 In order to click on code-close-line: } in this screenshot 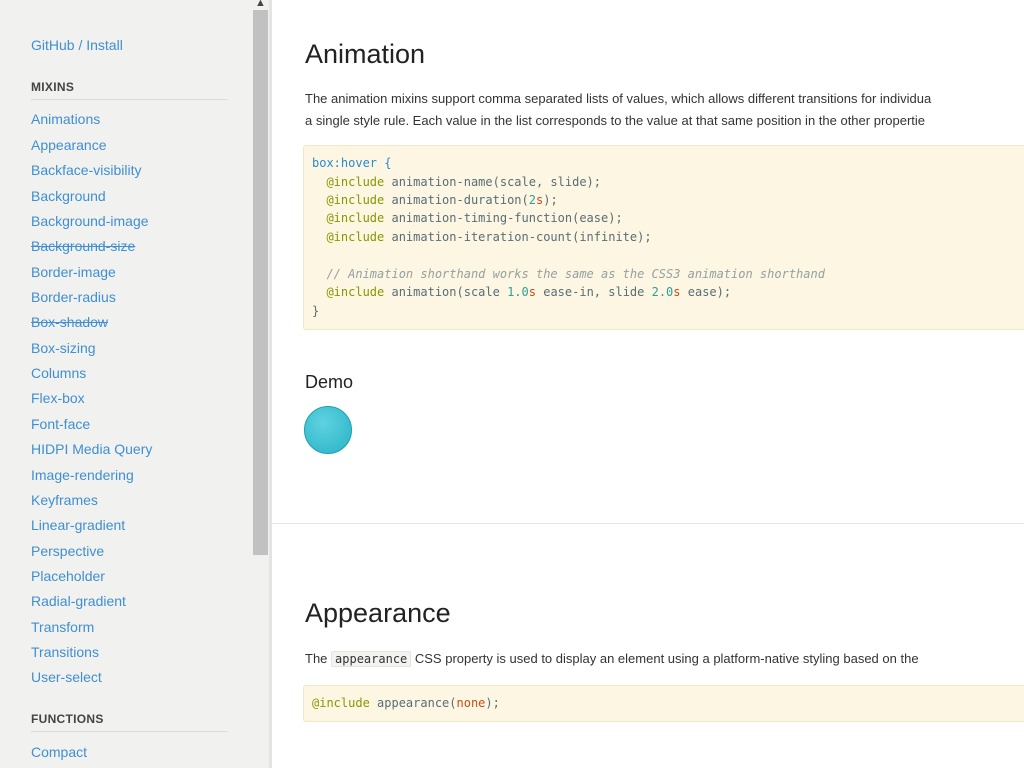, I will do `click(315, 311)`.